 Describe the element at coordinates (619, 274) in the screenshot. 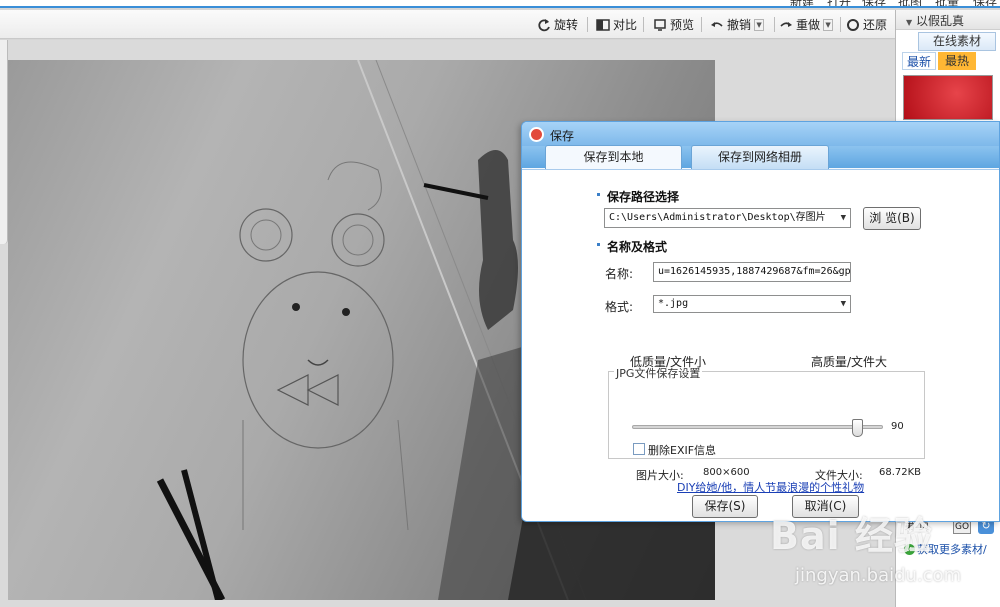

I see `name-label: 名称:` at that location.